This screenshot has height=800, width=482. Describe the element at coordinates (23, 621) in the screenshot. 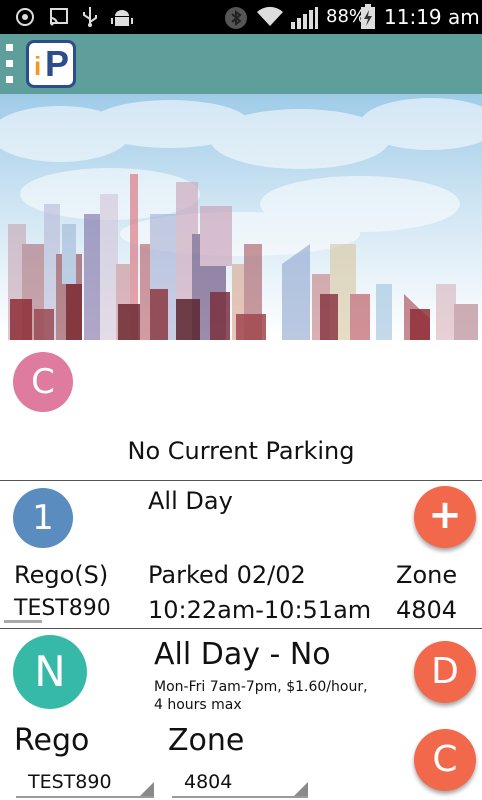

I see `scroll-indicator` at that location.